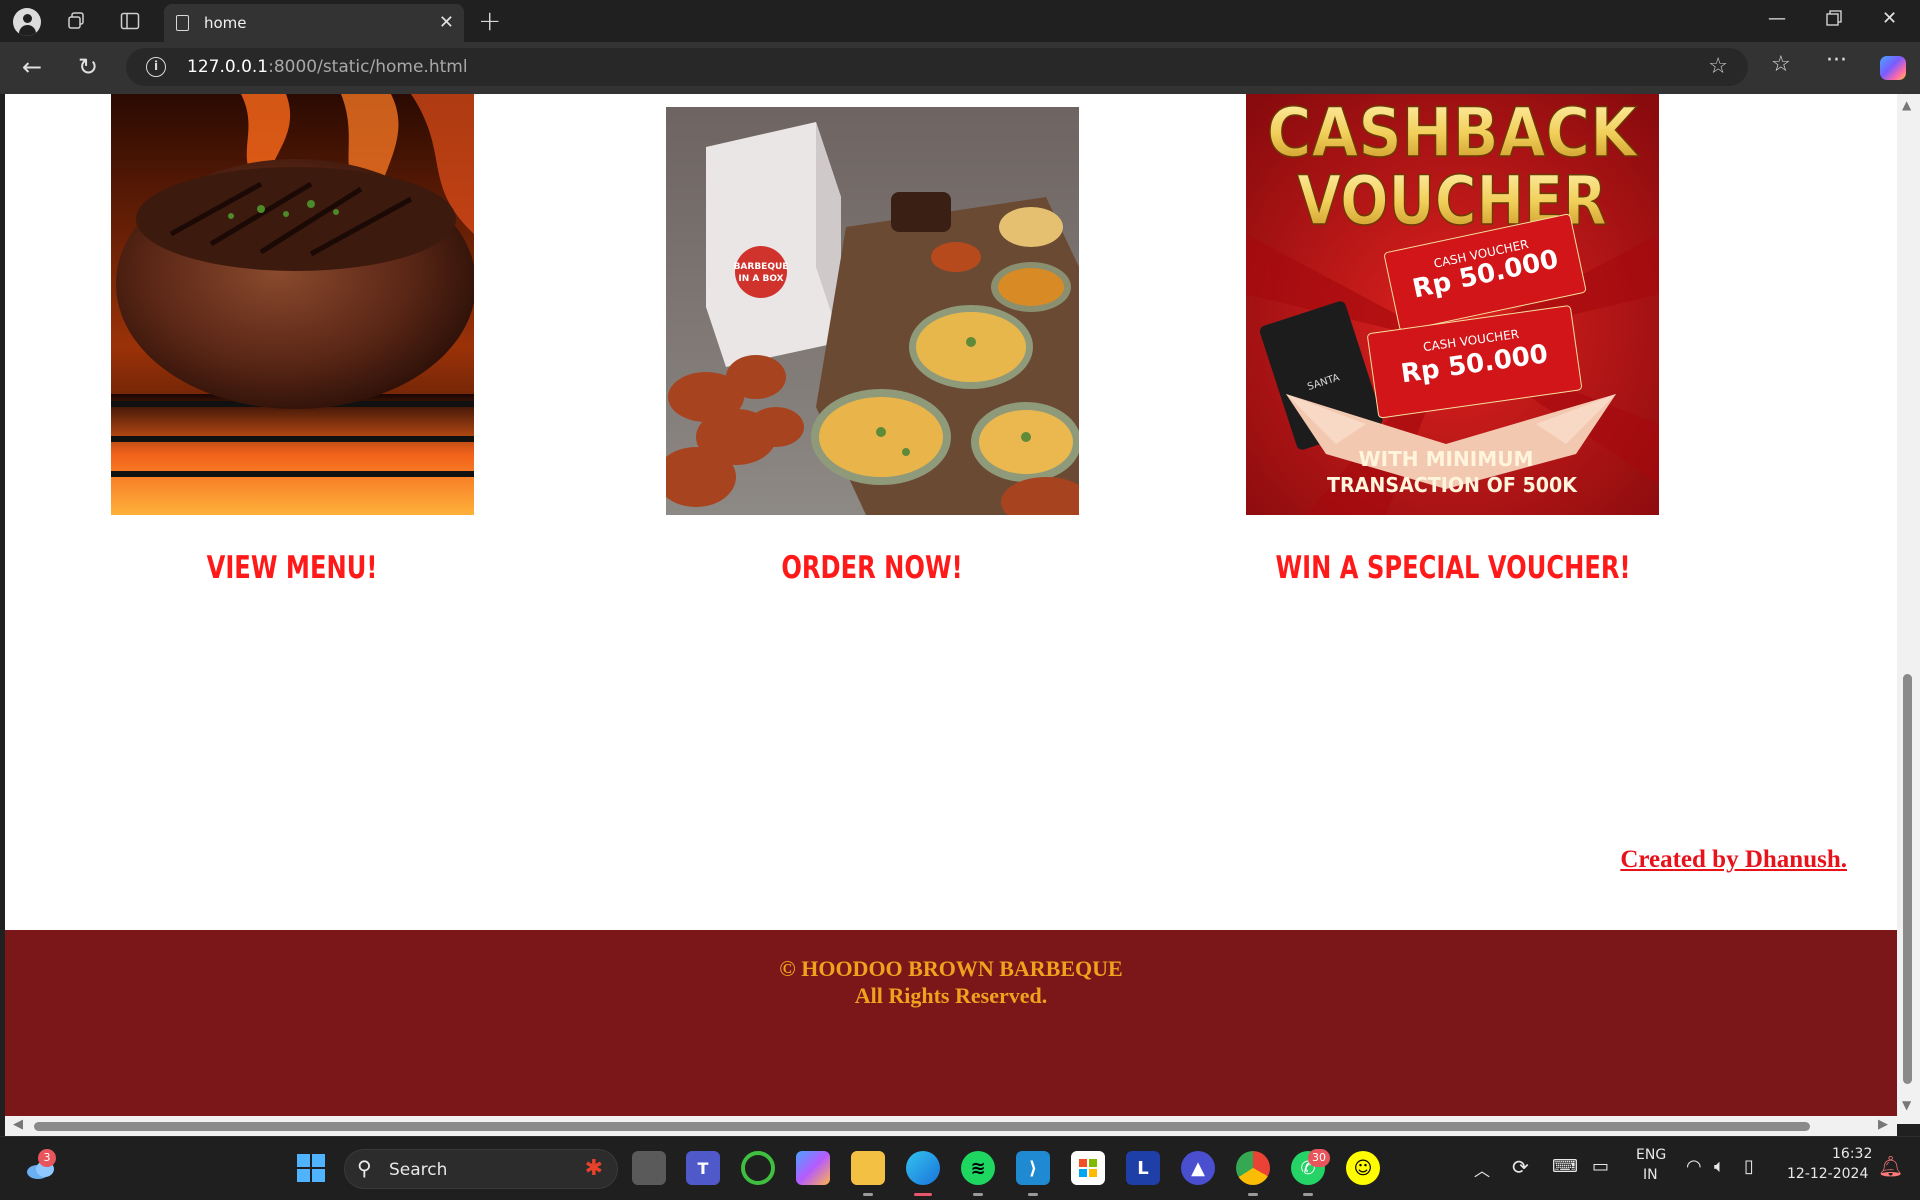  What do you see at coordinates (1319, 1158) in the screenshot?
I see `whatsapp-badge: 30` at bounding box center [1319, 1158].